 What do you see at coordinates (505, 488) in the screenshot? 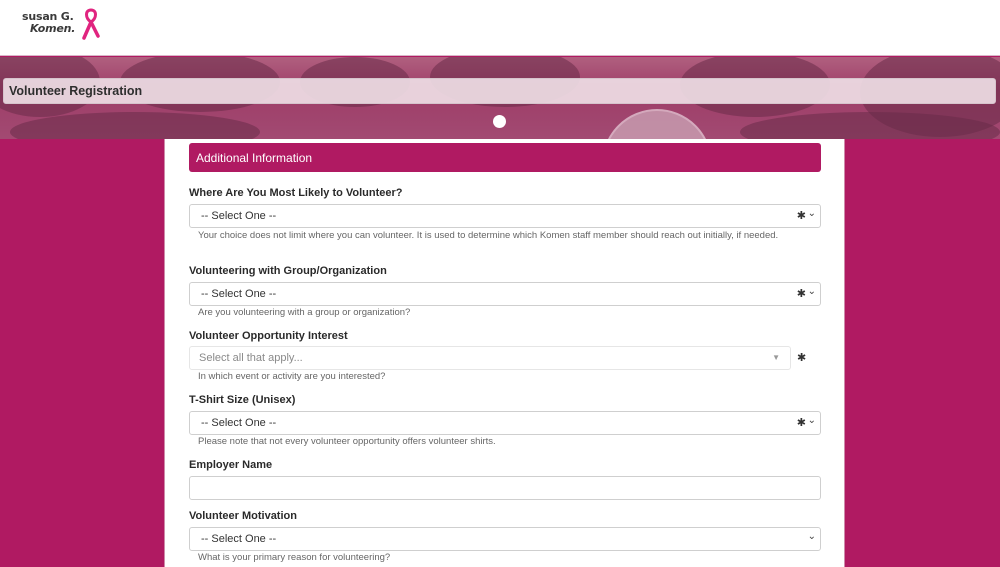
I see `employer-input` at bounding box center [505, 488].